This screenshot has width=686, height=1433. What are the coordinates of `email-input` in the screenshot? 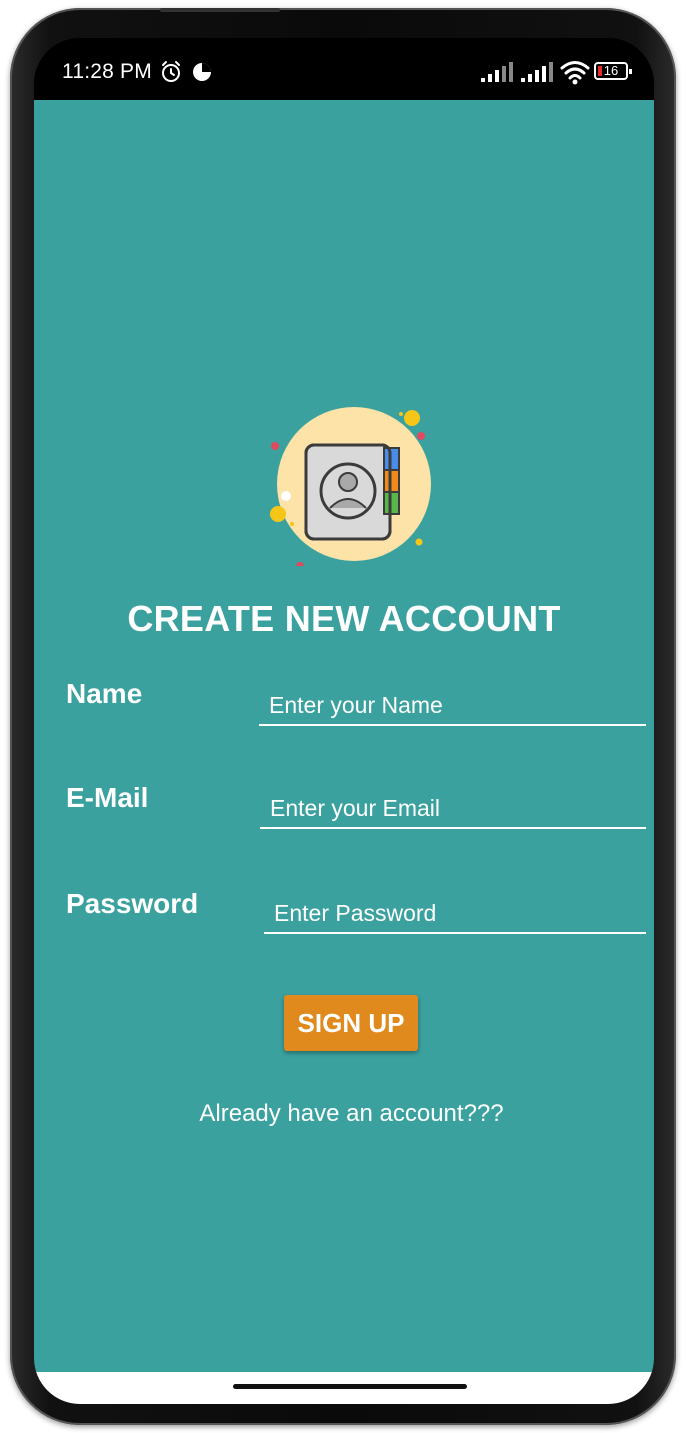 It's located at (453, 809).